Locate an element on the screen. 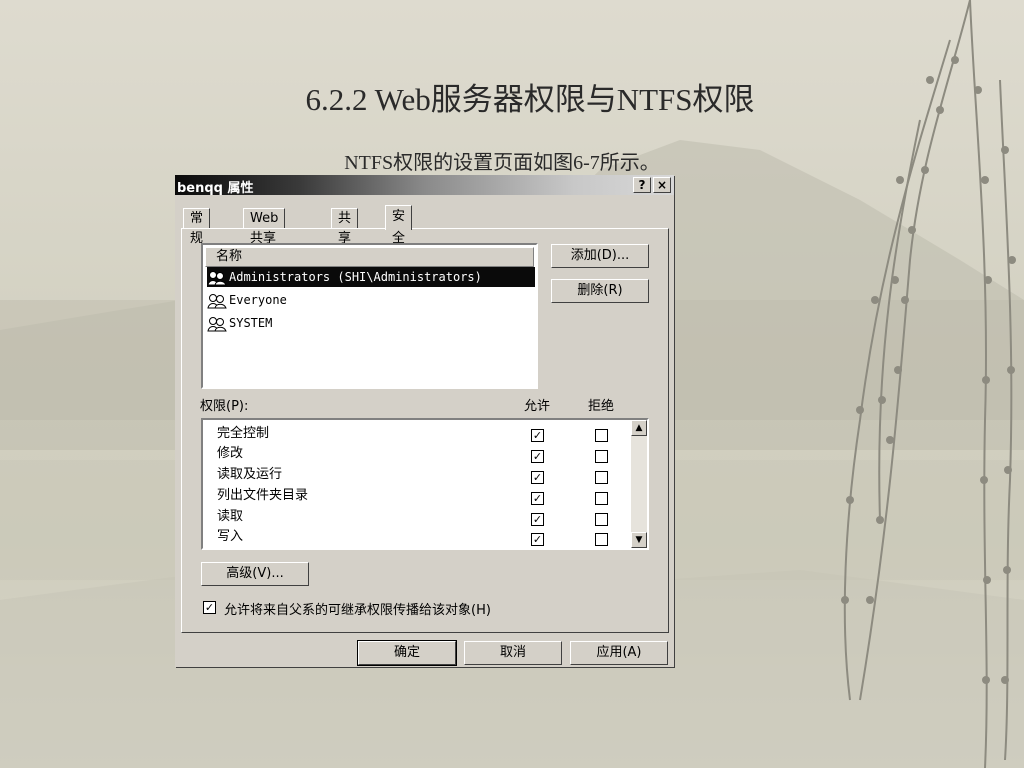 Image resolution: width=1024 pixels, height=768 pixels. dialog-title: benqq 属性 is located at coordinates (215, 188).